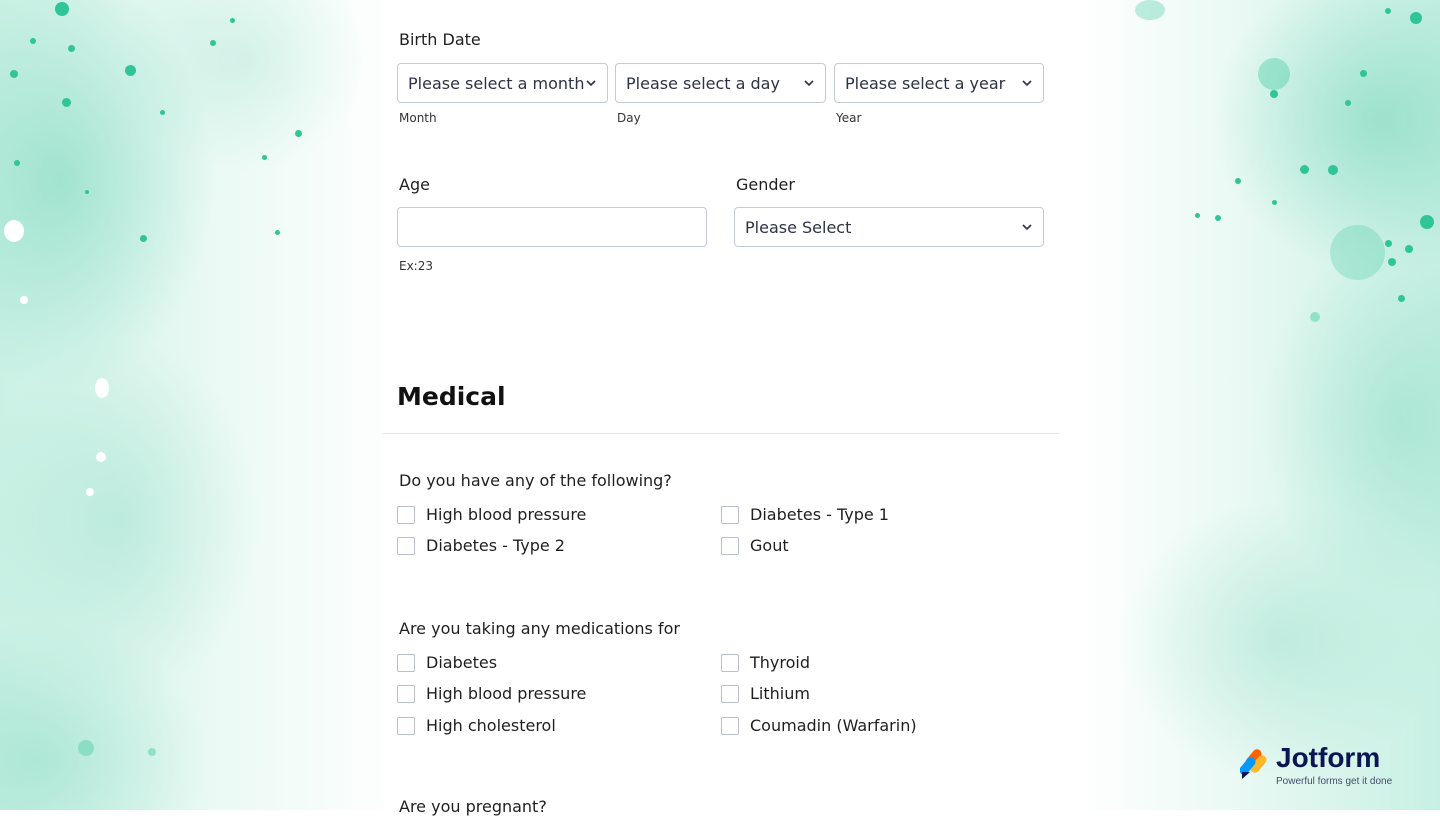 The width and height of the screenshot is (1440, 816). Describe the element at coordinates (1334, 781) in the screenshot. I see `jotform-tagline: Powerful forms get it done` at that location.